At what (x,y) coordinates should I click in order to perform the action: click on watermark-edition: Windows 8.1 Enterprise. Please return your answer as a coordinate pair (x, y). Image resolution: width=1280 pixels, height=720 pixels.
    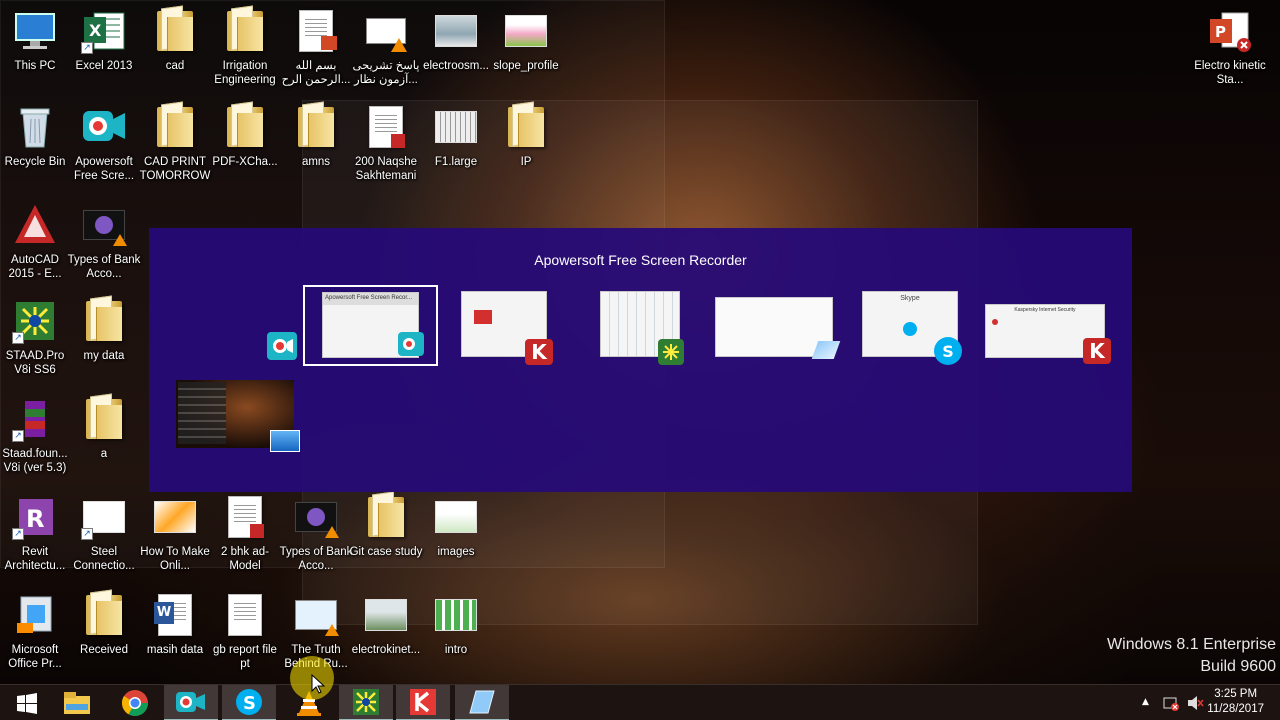
    Looking at the image, I should click on (1191, 644).